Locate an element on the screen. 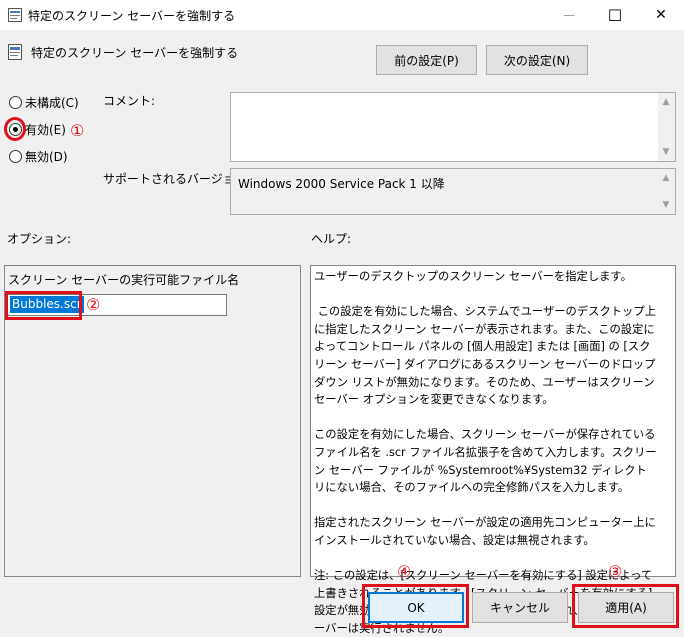 The height and width of the screenshot is (637, 684). policy-title: 特定のスクリーン セーバーを強制する is located at coordinates (135, 53).